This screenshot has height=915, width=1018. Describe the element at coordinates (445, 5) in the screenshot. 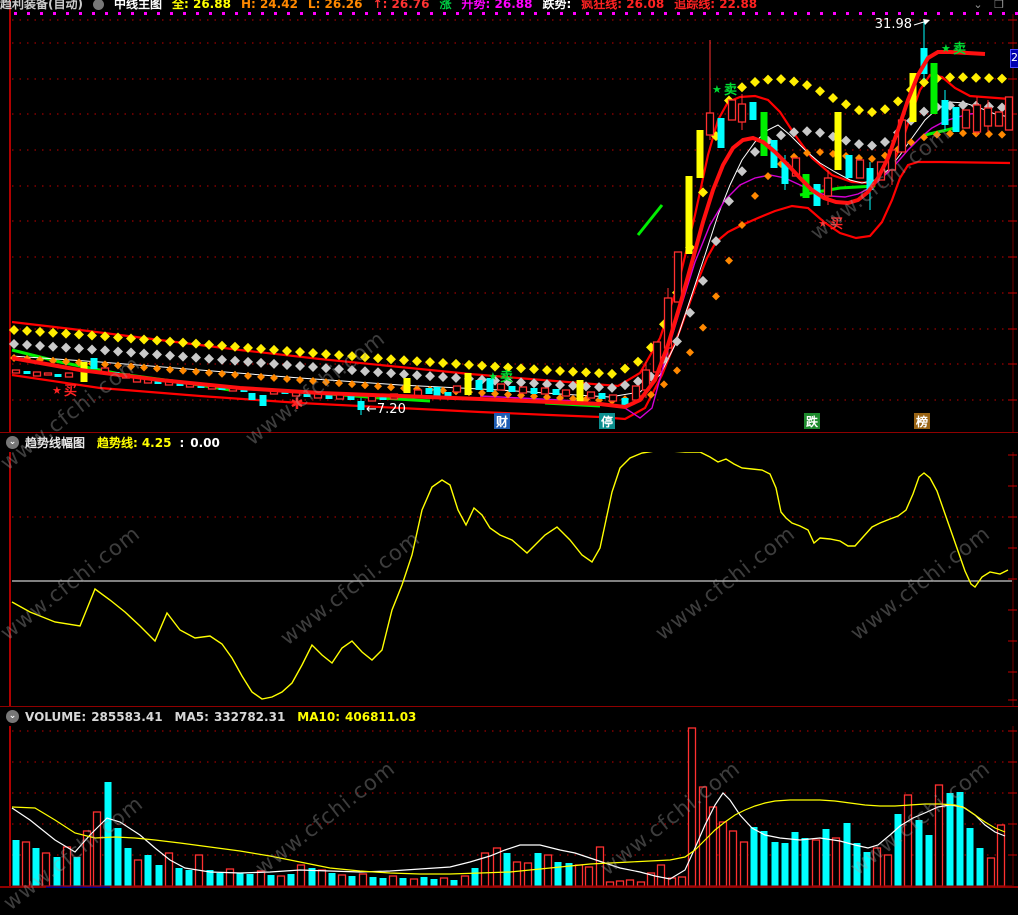

I see `header-field-7: 涨` at that location.